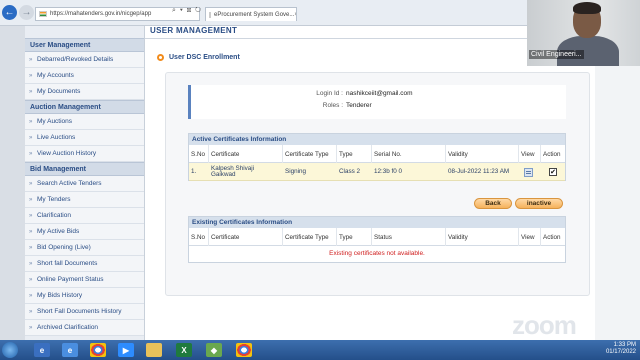  What do you see at coordinates (320, 350) in the screenshot?
I see `taskbar: e e ▶ X ◆ 1:33 PM 01/17/2022` at bounding box center [320, 350].